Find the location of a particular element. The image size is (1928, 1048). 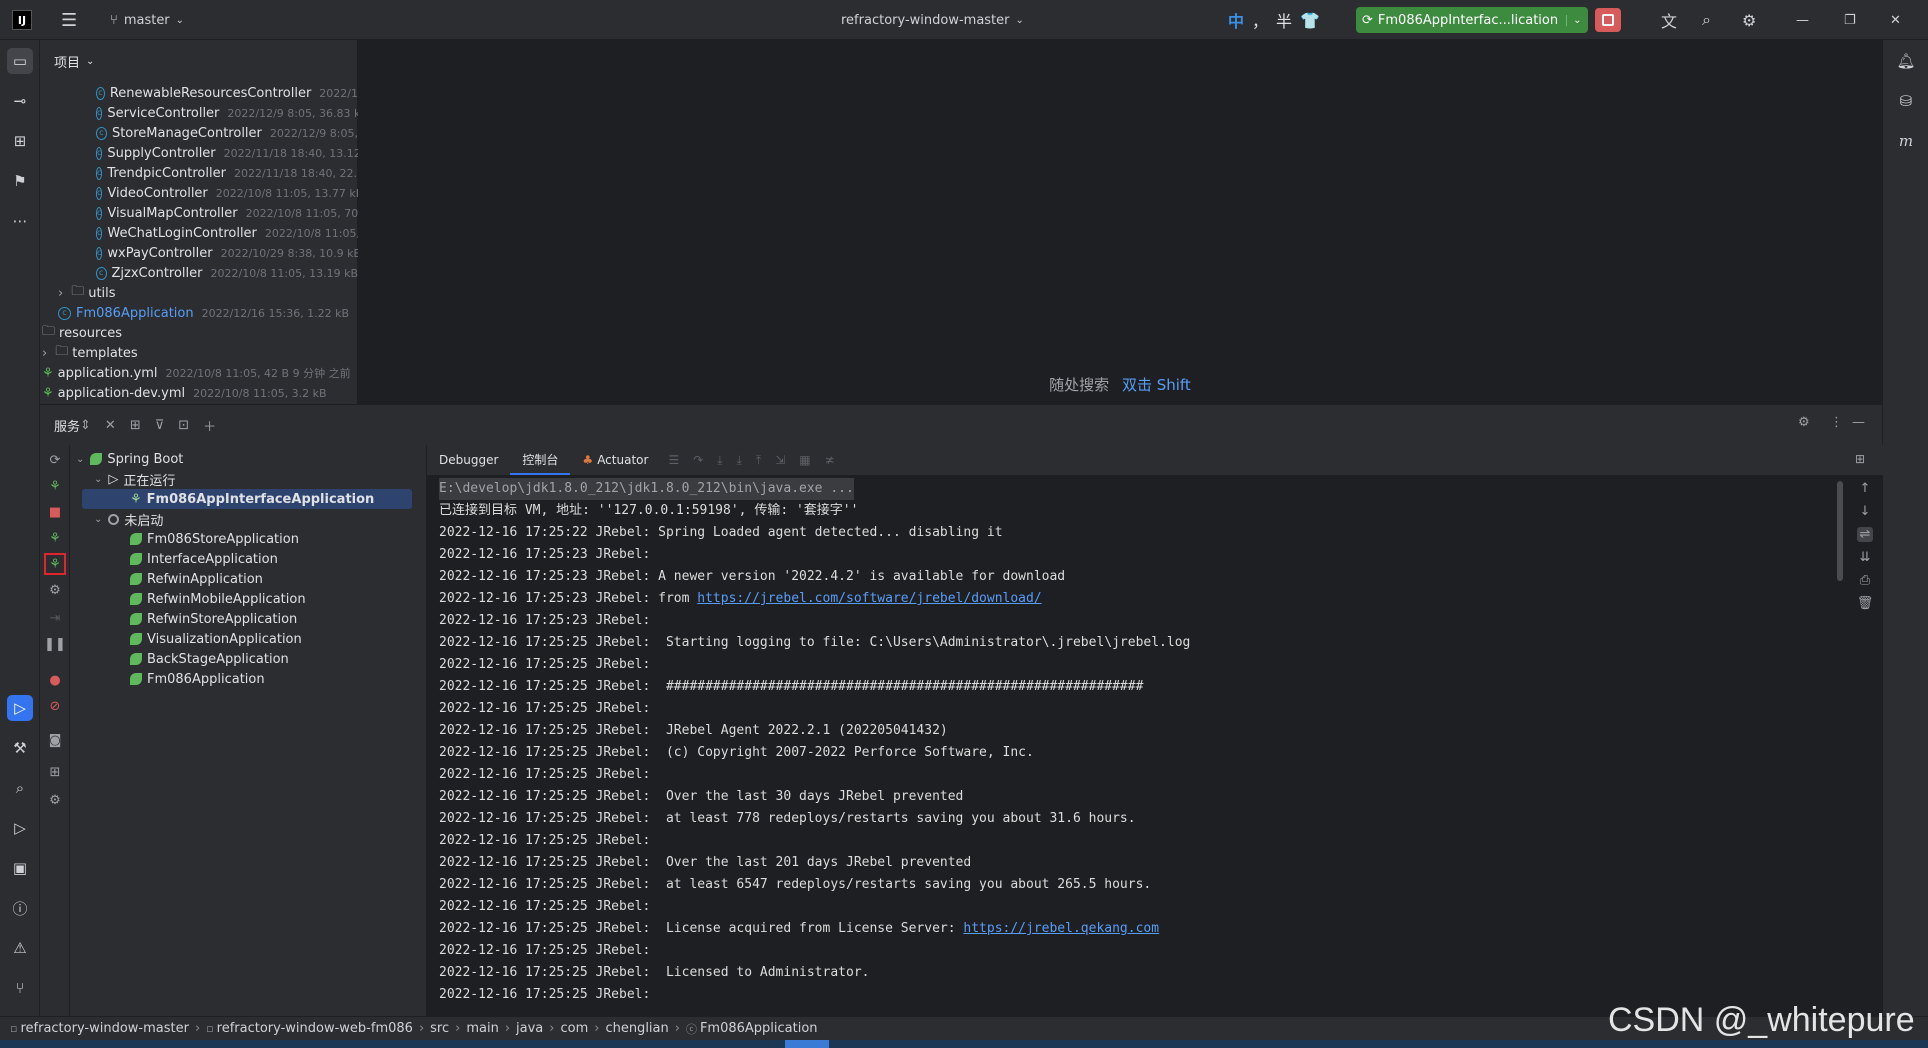

breadcrumb-item: refractory-window-master is located at coordinates (104, 1028).